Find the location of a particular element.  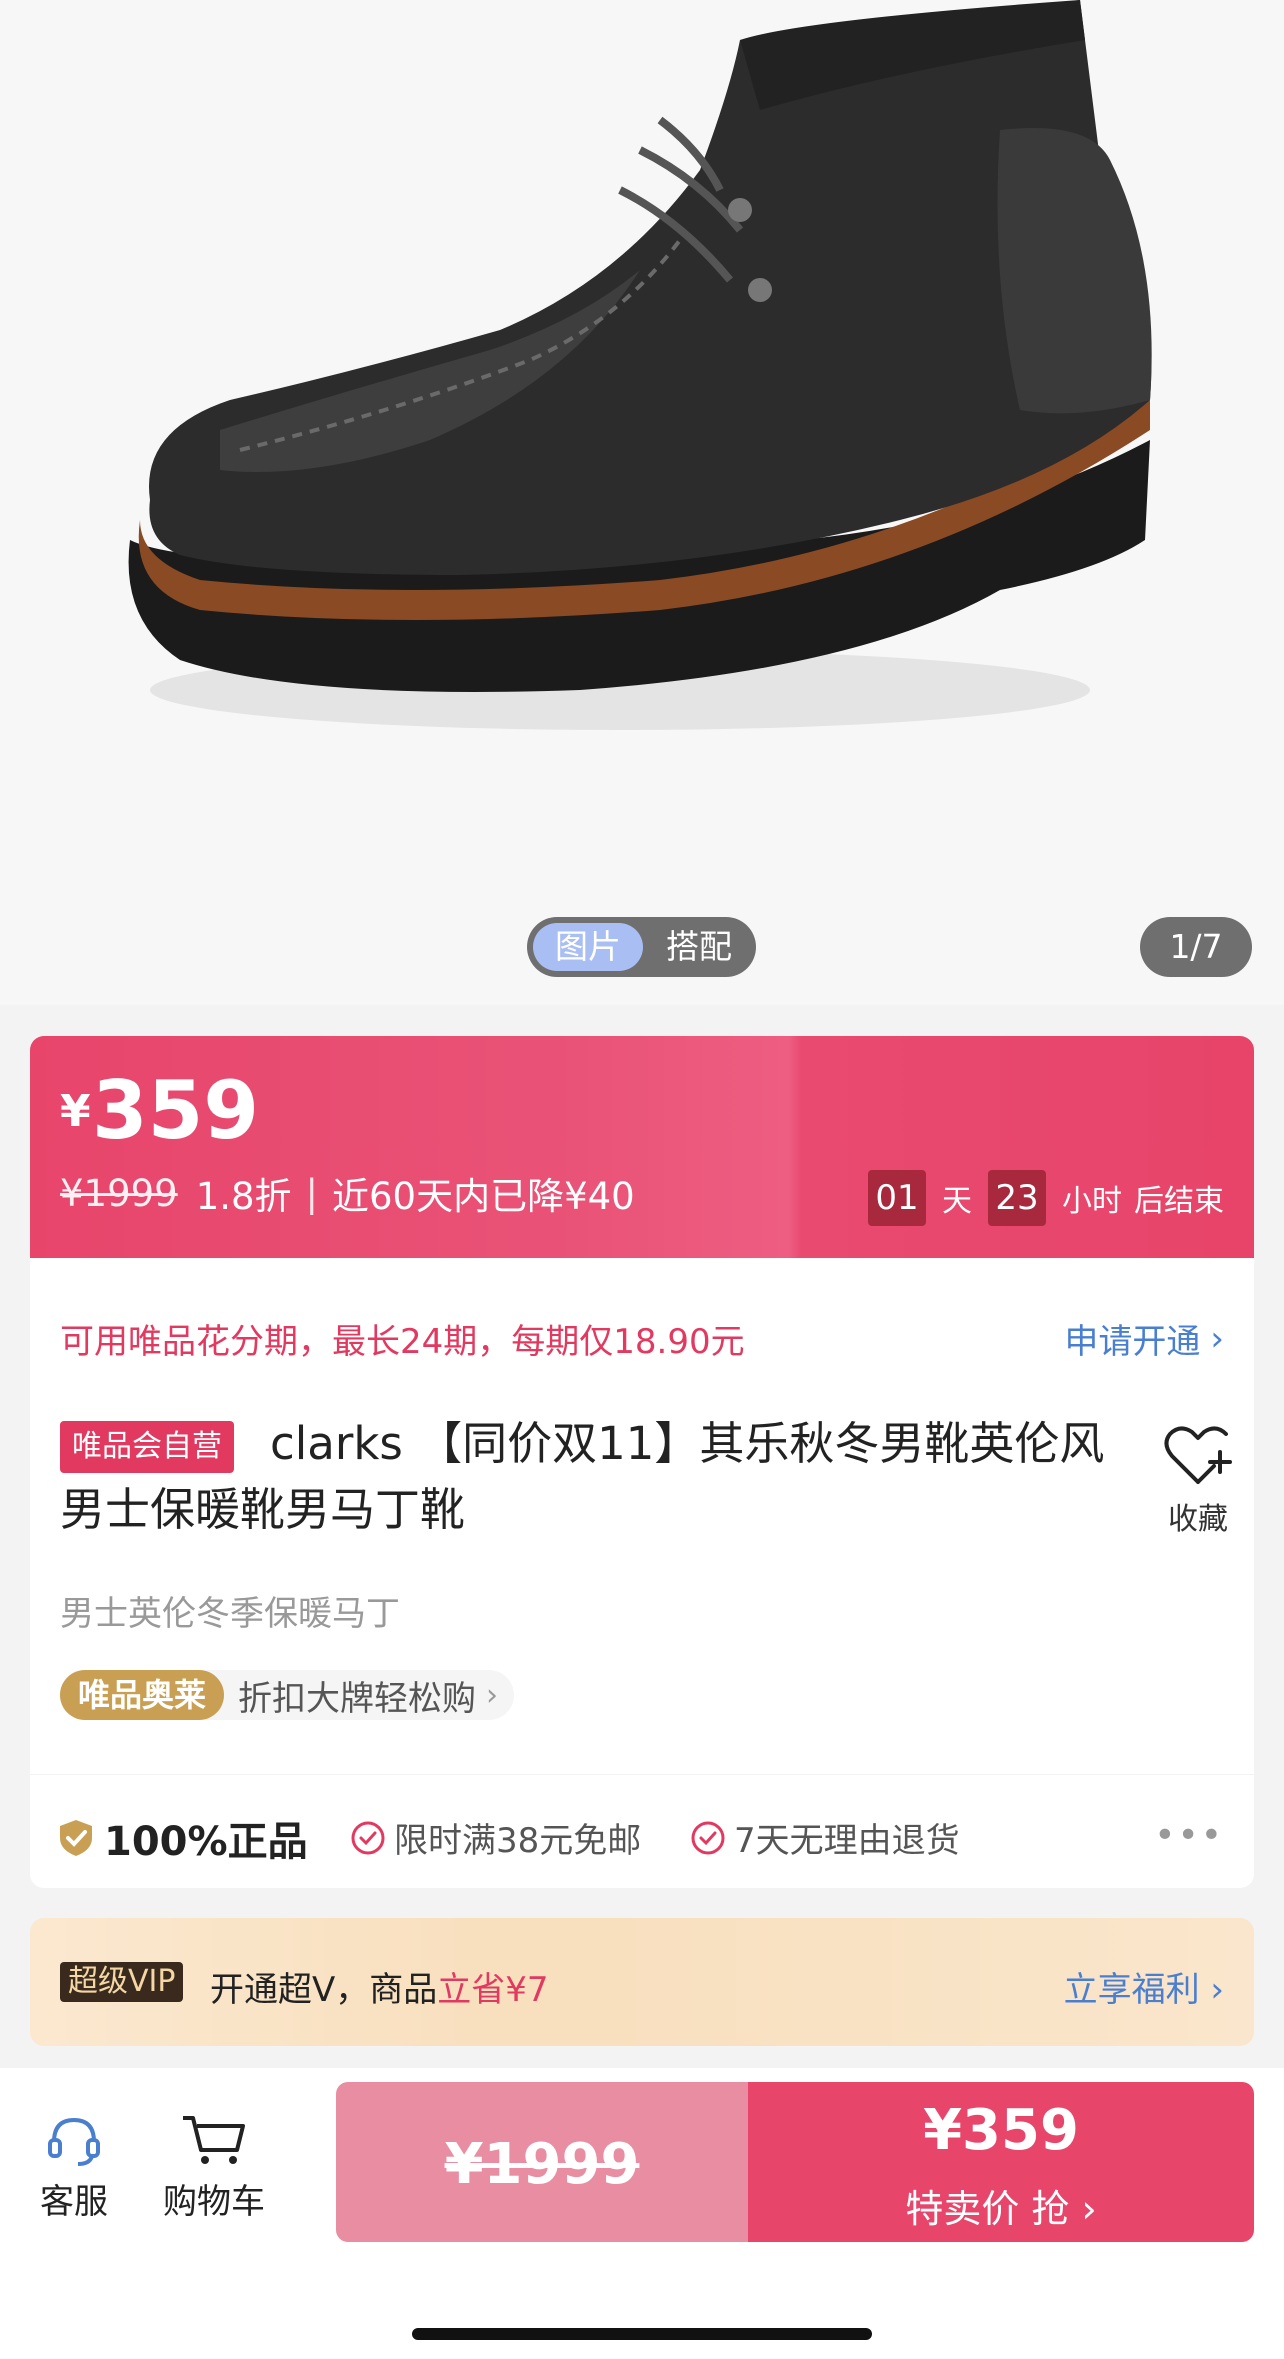

countdown-days: 01 is located at coordinates (897, 1198).